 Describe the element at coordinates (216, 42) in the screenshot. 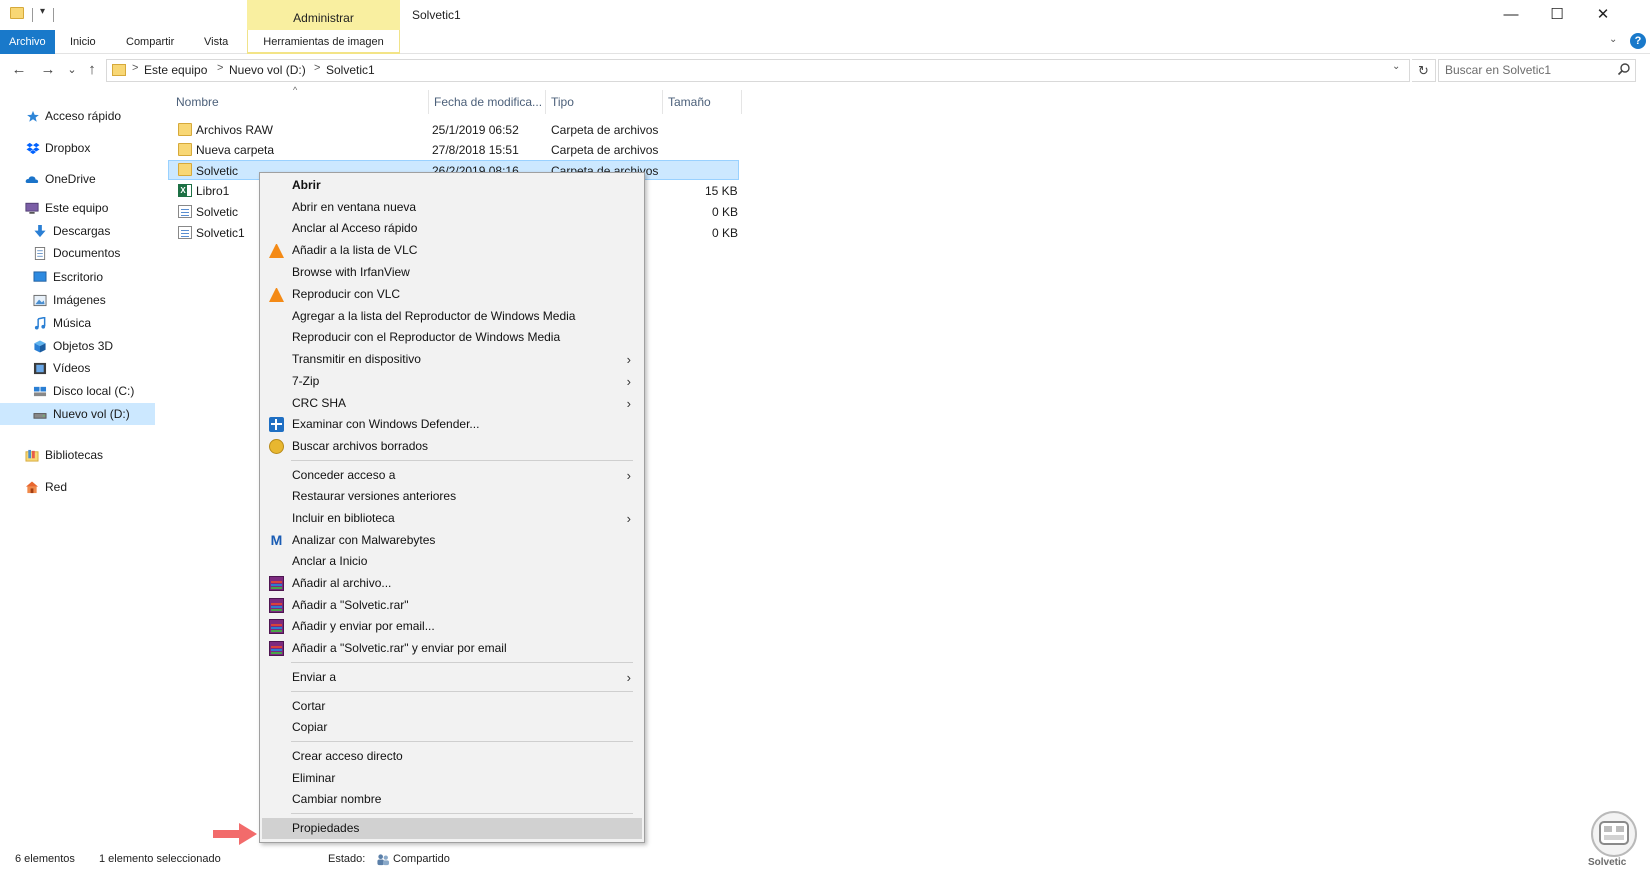

I see `tab-vista: Vista` at that location.